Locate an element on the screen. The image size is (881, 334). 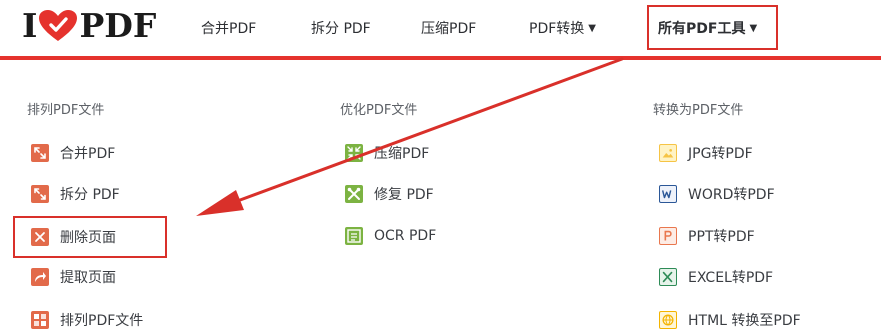
nav-pdf-convert: PDF转换 ▼ is located at coordinates (562, 28).